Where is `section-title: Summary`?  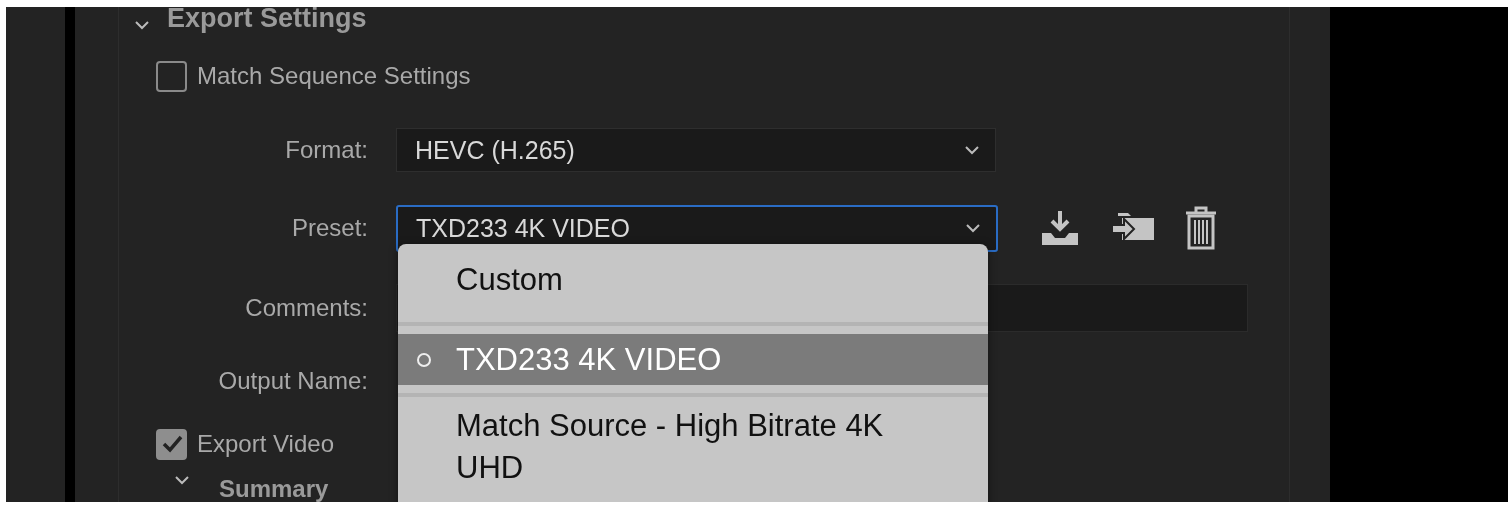
section-title: Summary is located at coordinates (274, 489).